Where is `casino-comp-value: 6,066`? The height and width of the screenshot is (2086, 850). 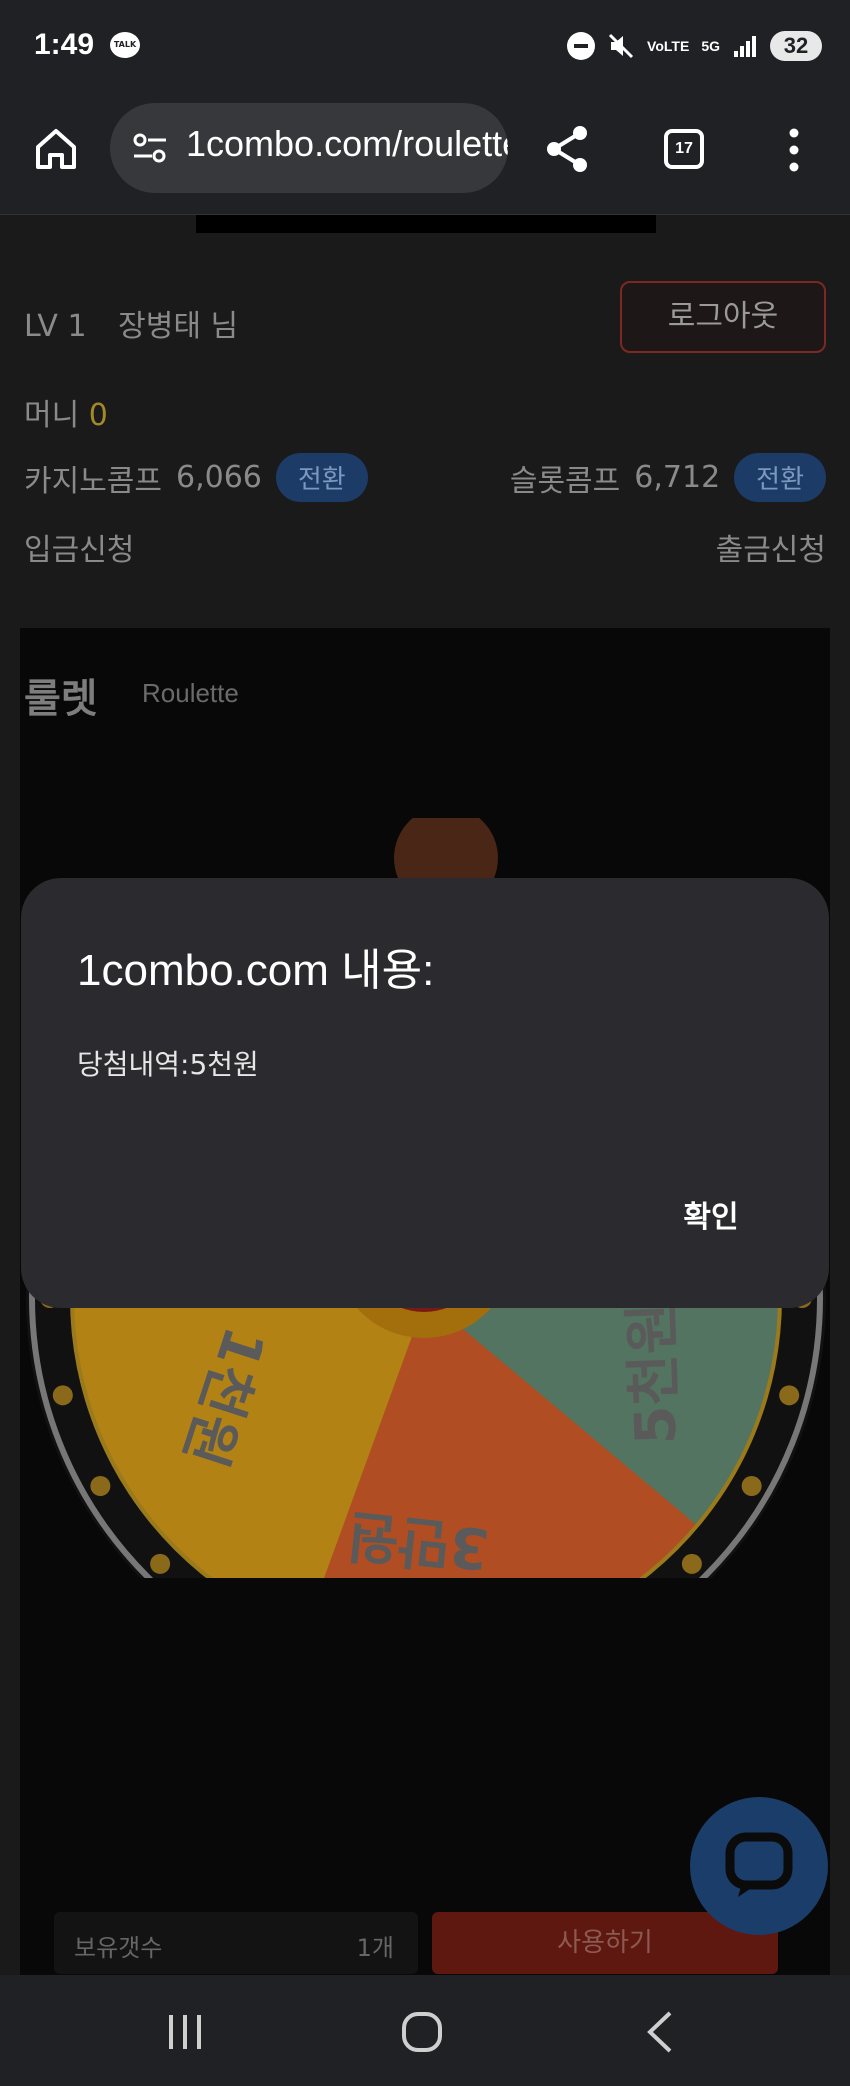 casino-comp-value: 6,066 is located at coordinates (219, 477).